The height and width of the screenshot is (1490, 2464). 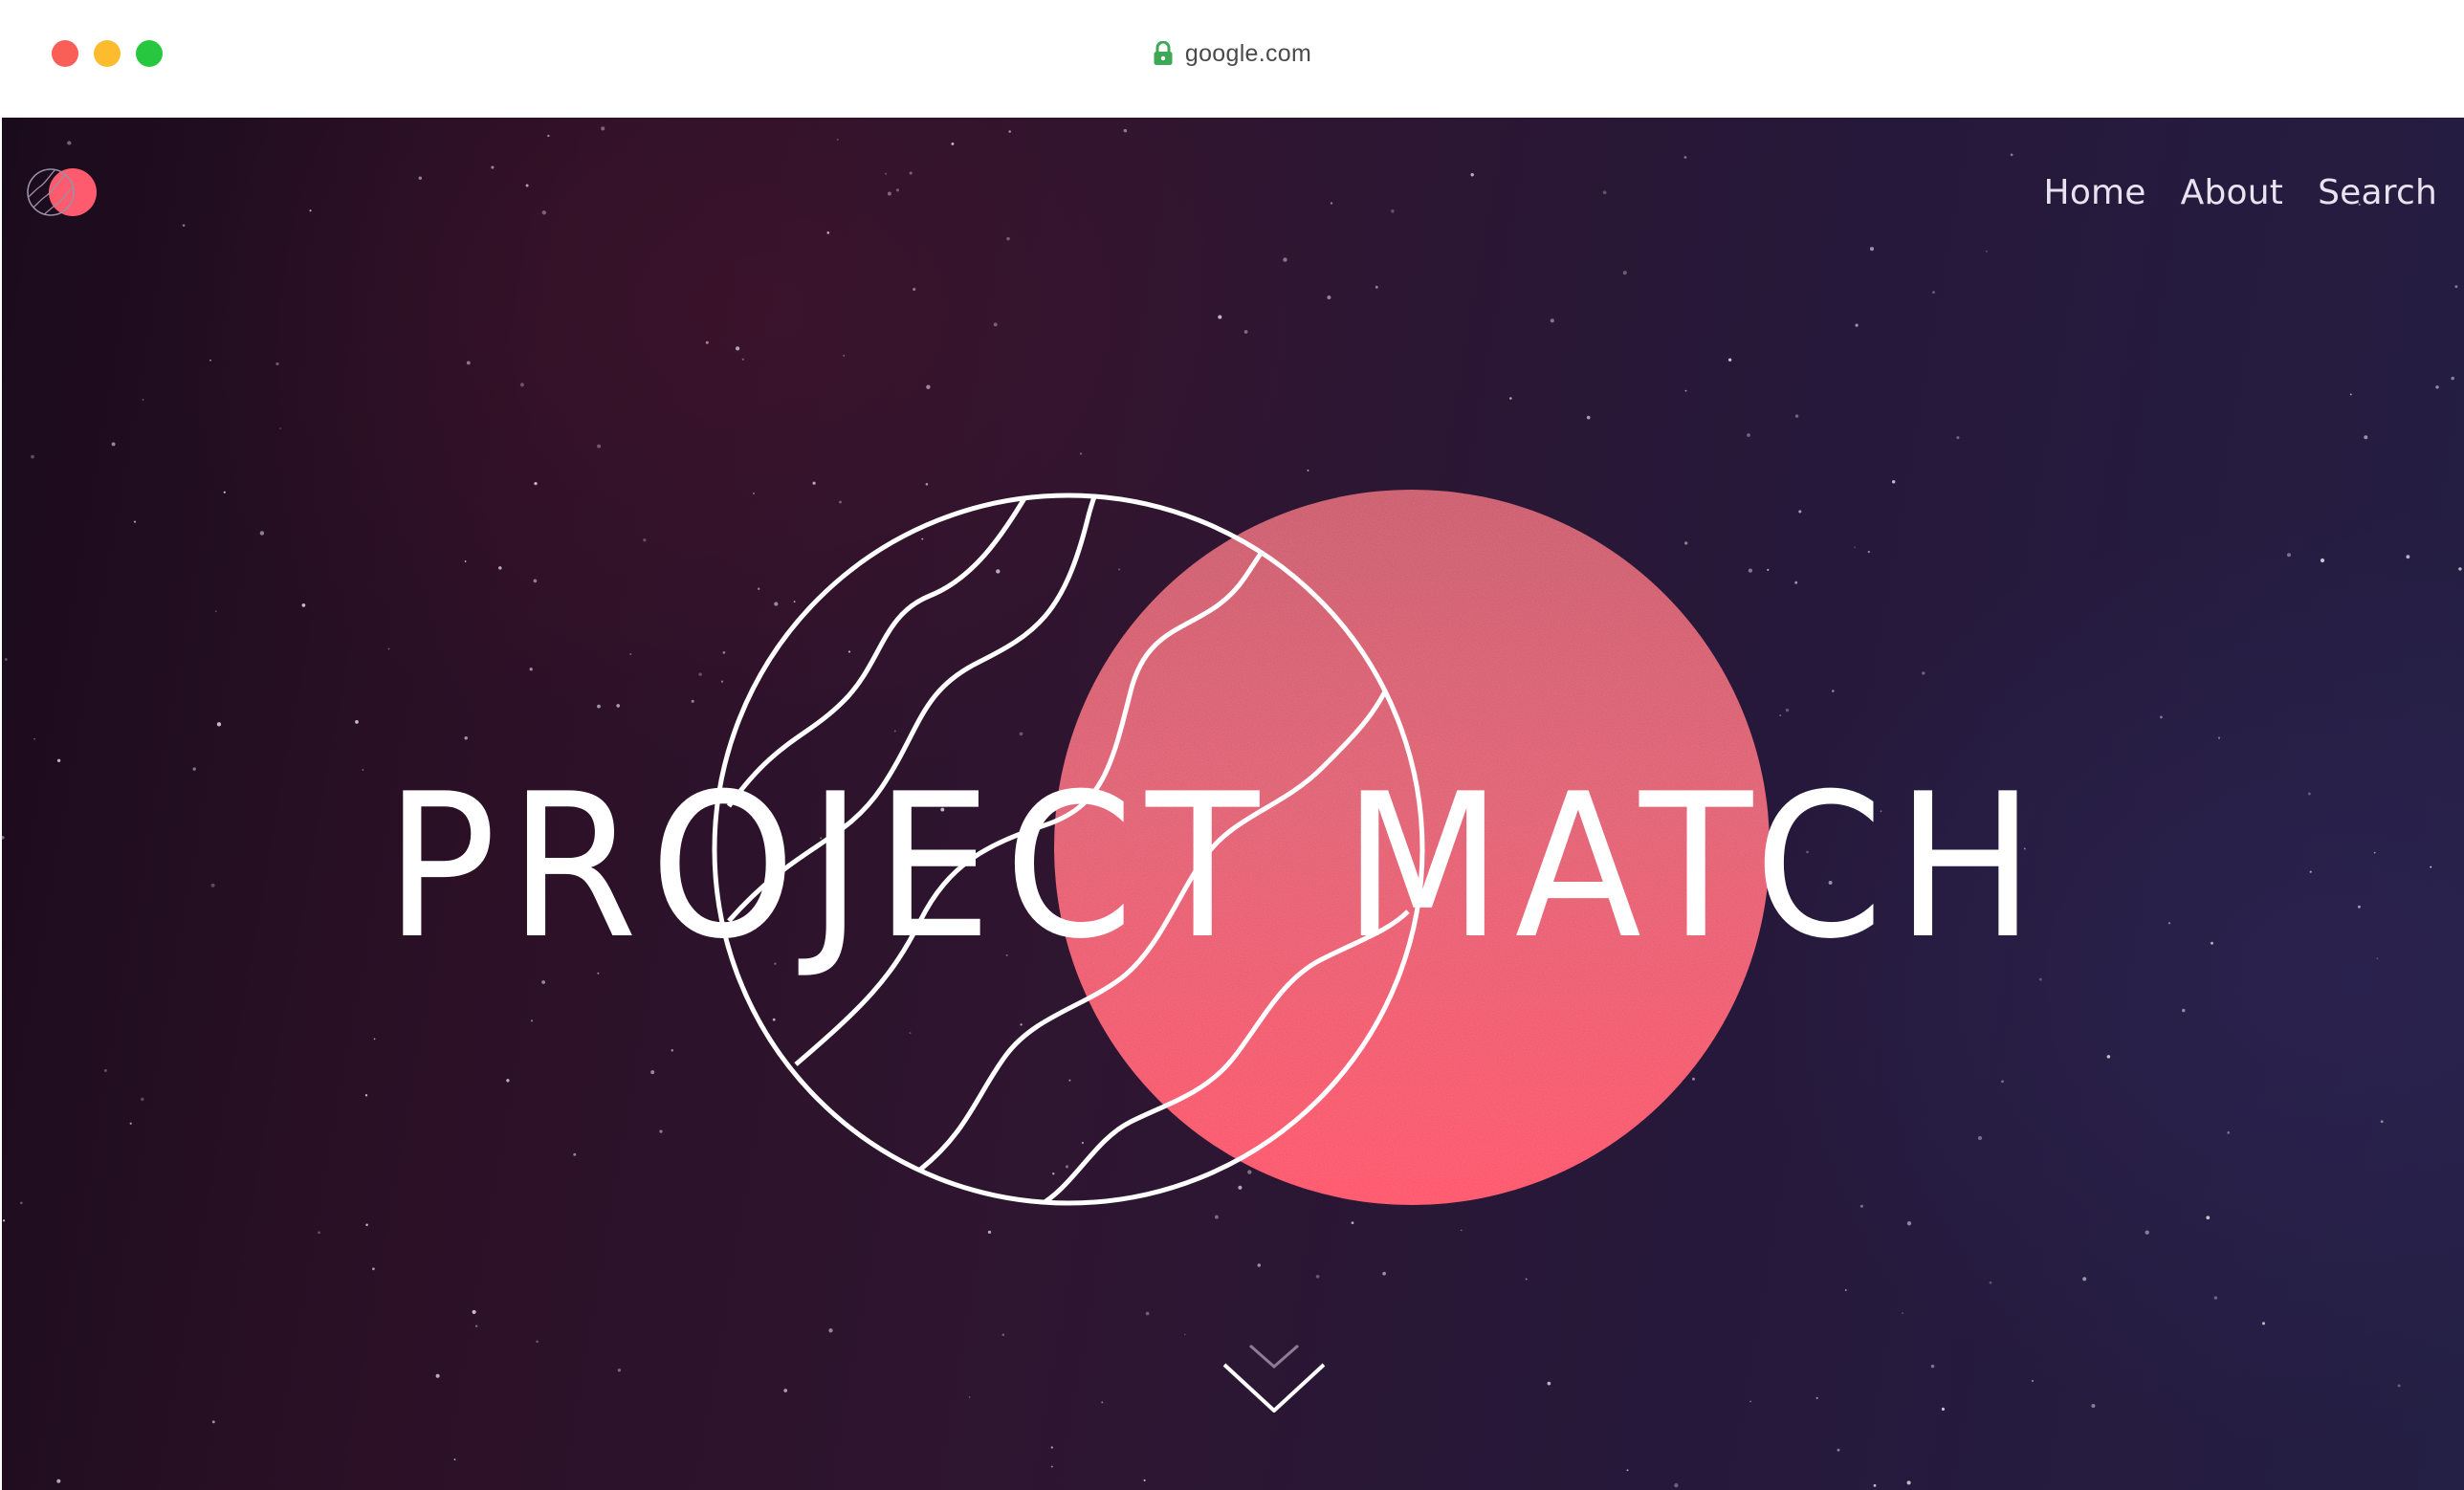 What do you see at coordinates (1216, 867) in the screenshot?
I see `hero-title: PROJECT MATCH` at bounding box center [1216, 867].